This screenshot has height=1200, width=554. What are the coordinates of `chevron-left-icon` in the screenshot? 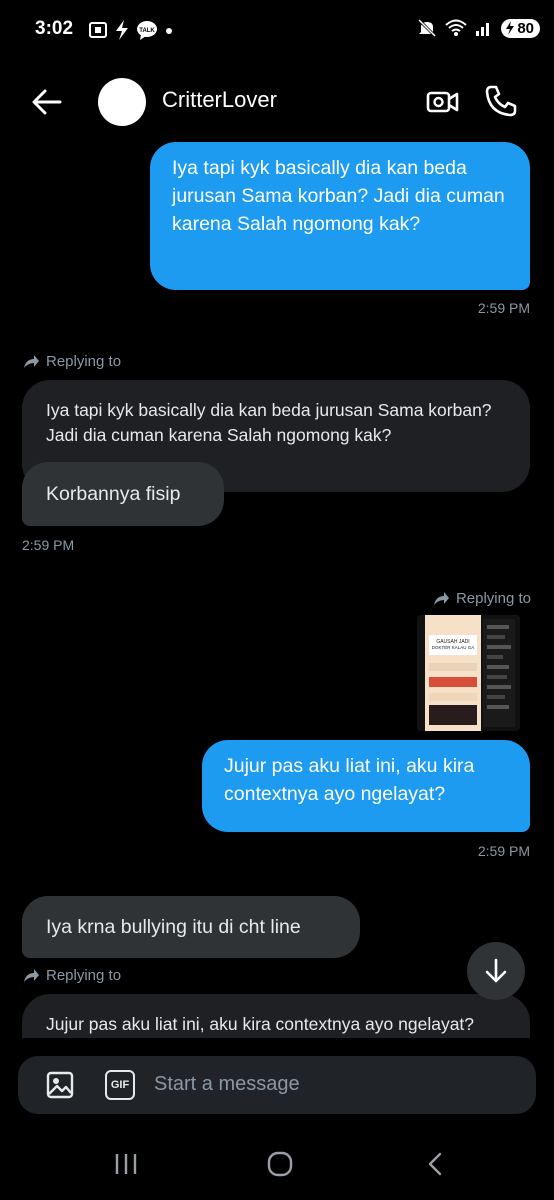 It's located at (435, 1164).